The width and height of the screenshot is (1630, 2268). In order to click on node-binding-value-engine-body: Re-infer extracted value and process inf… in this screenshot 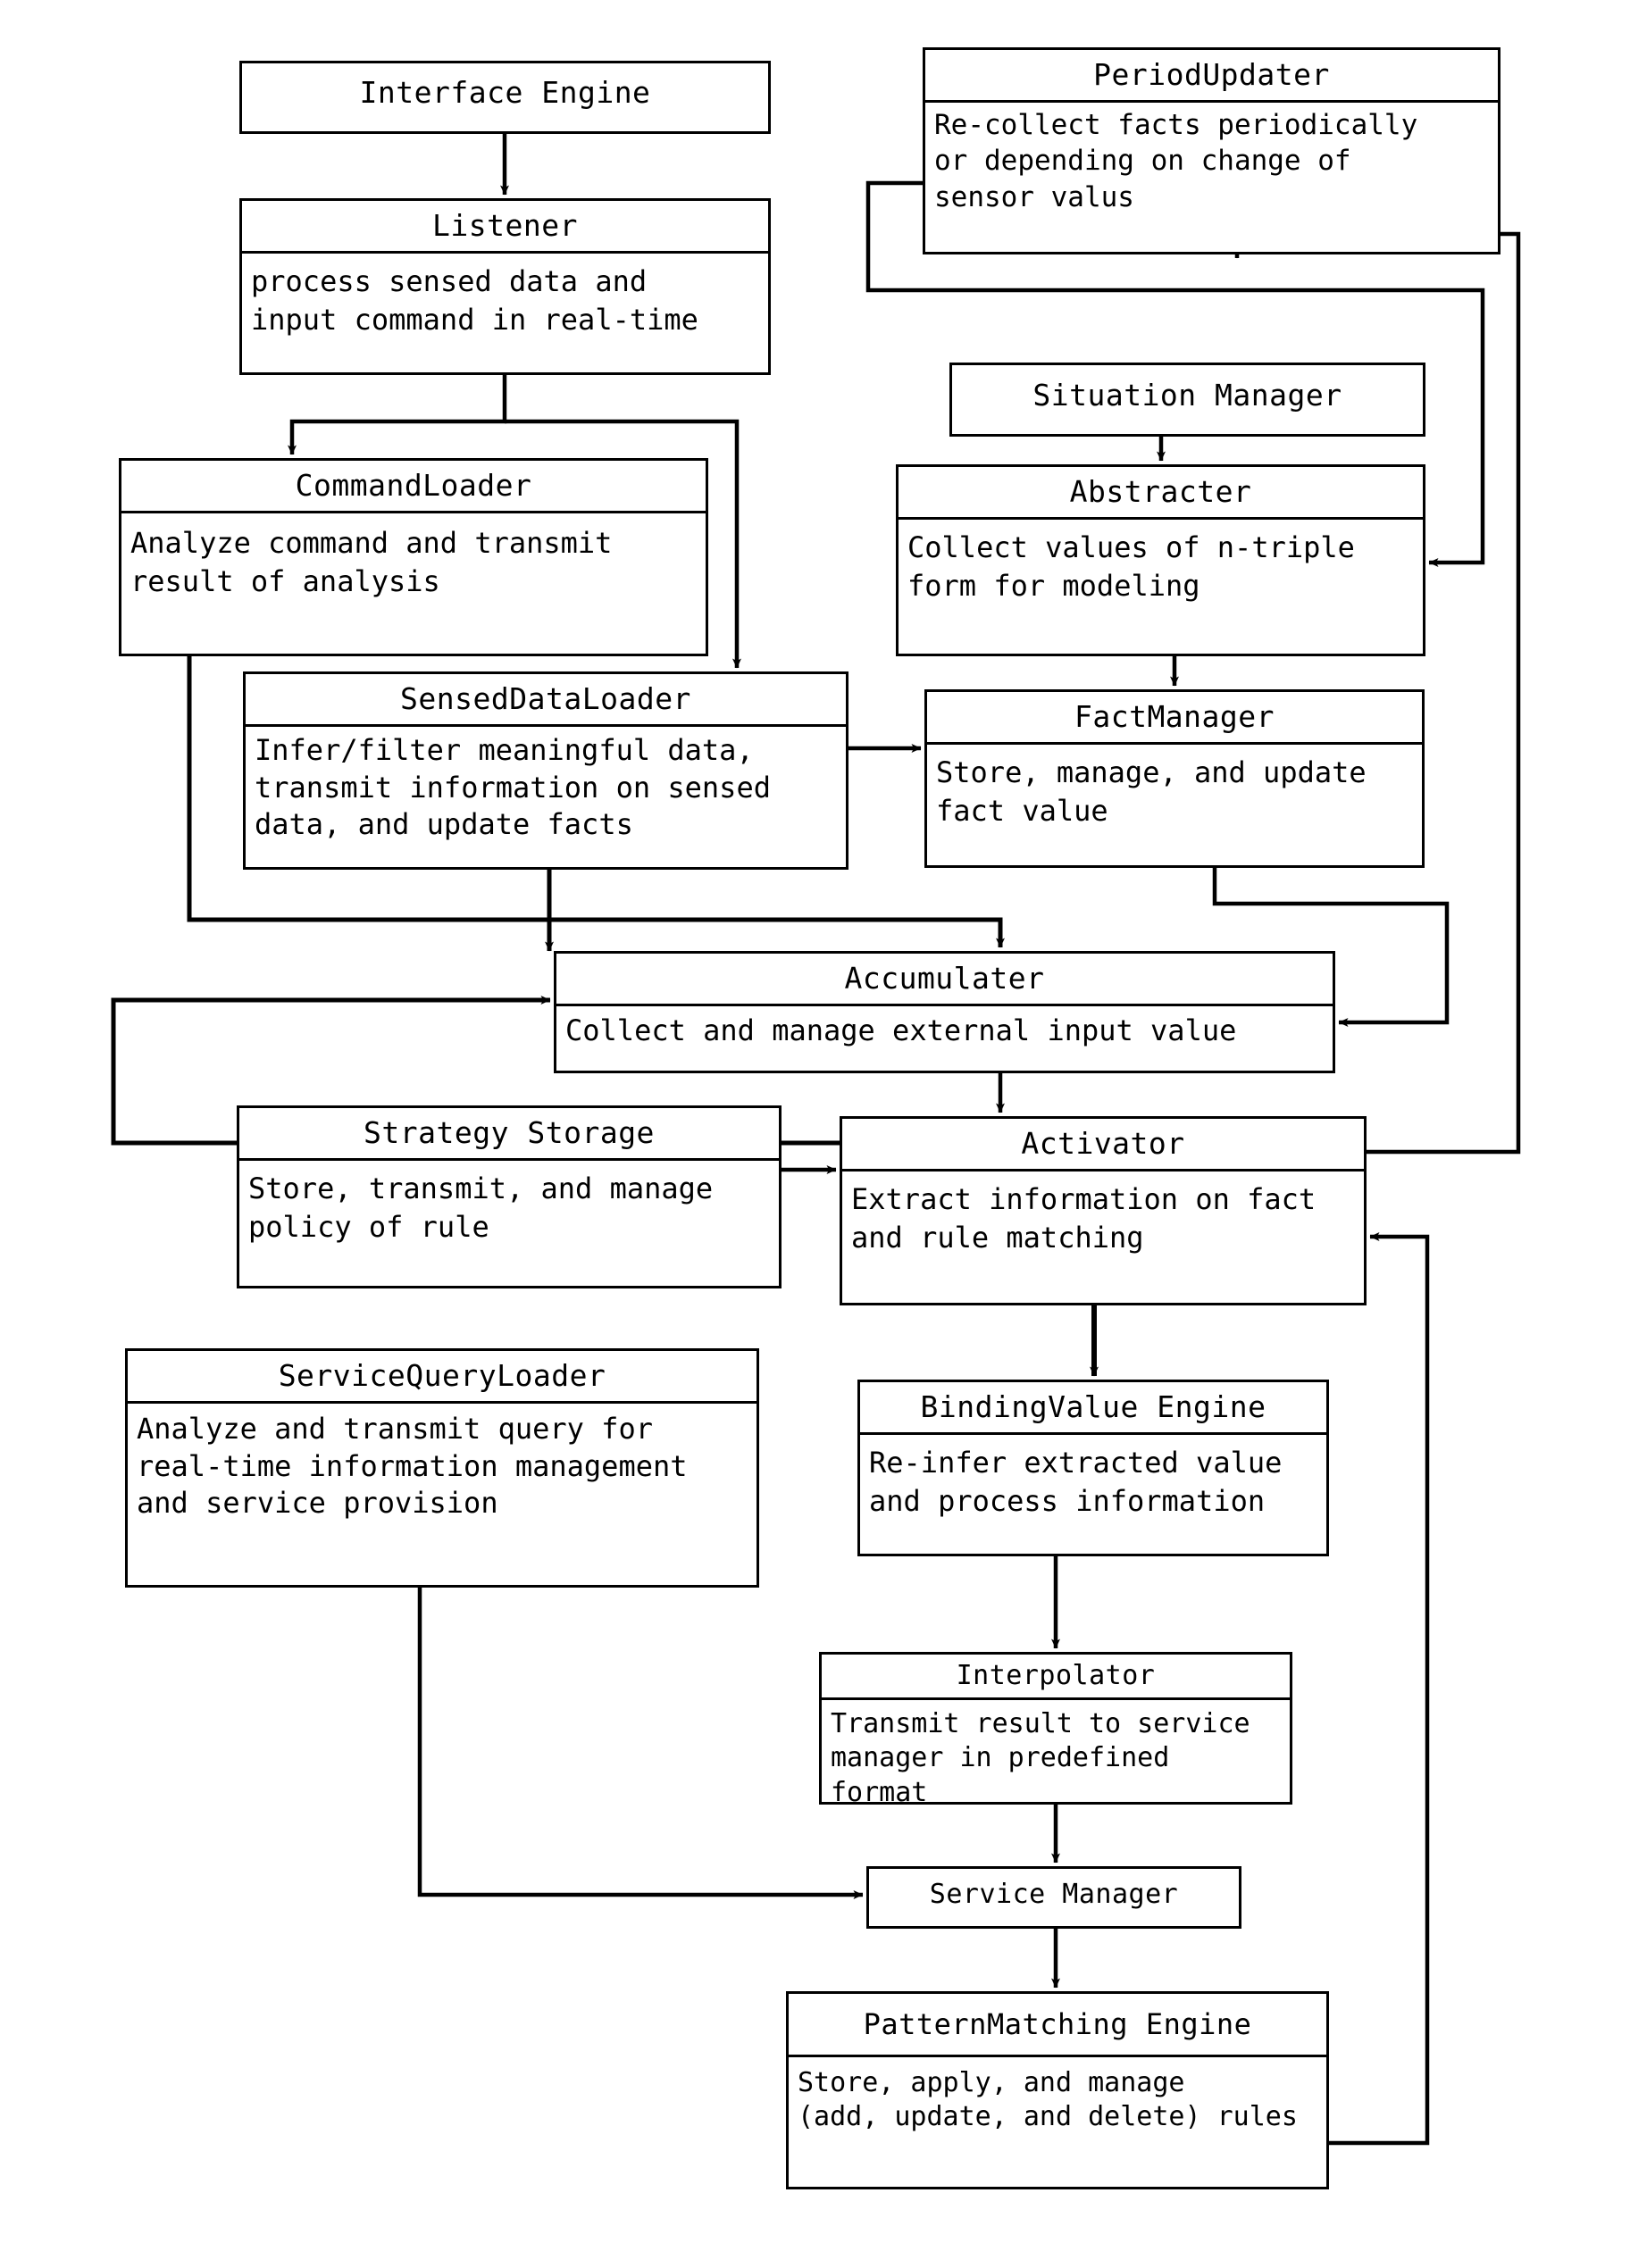, I will do `click(1076, 1482)`.